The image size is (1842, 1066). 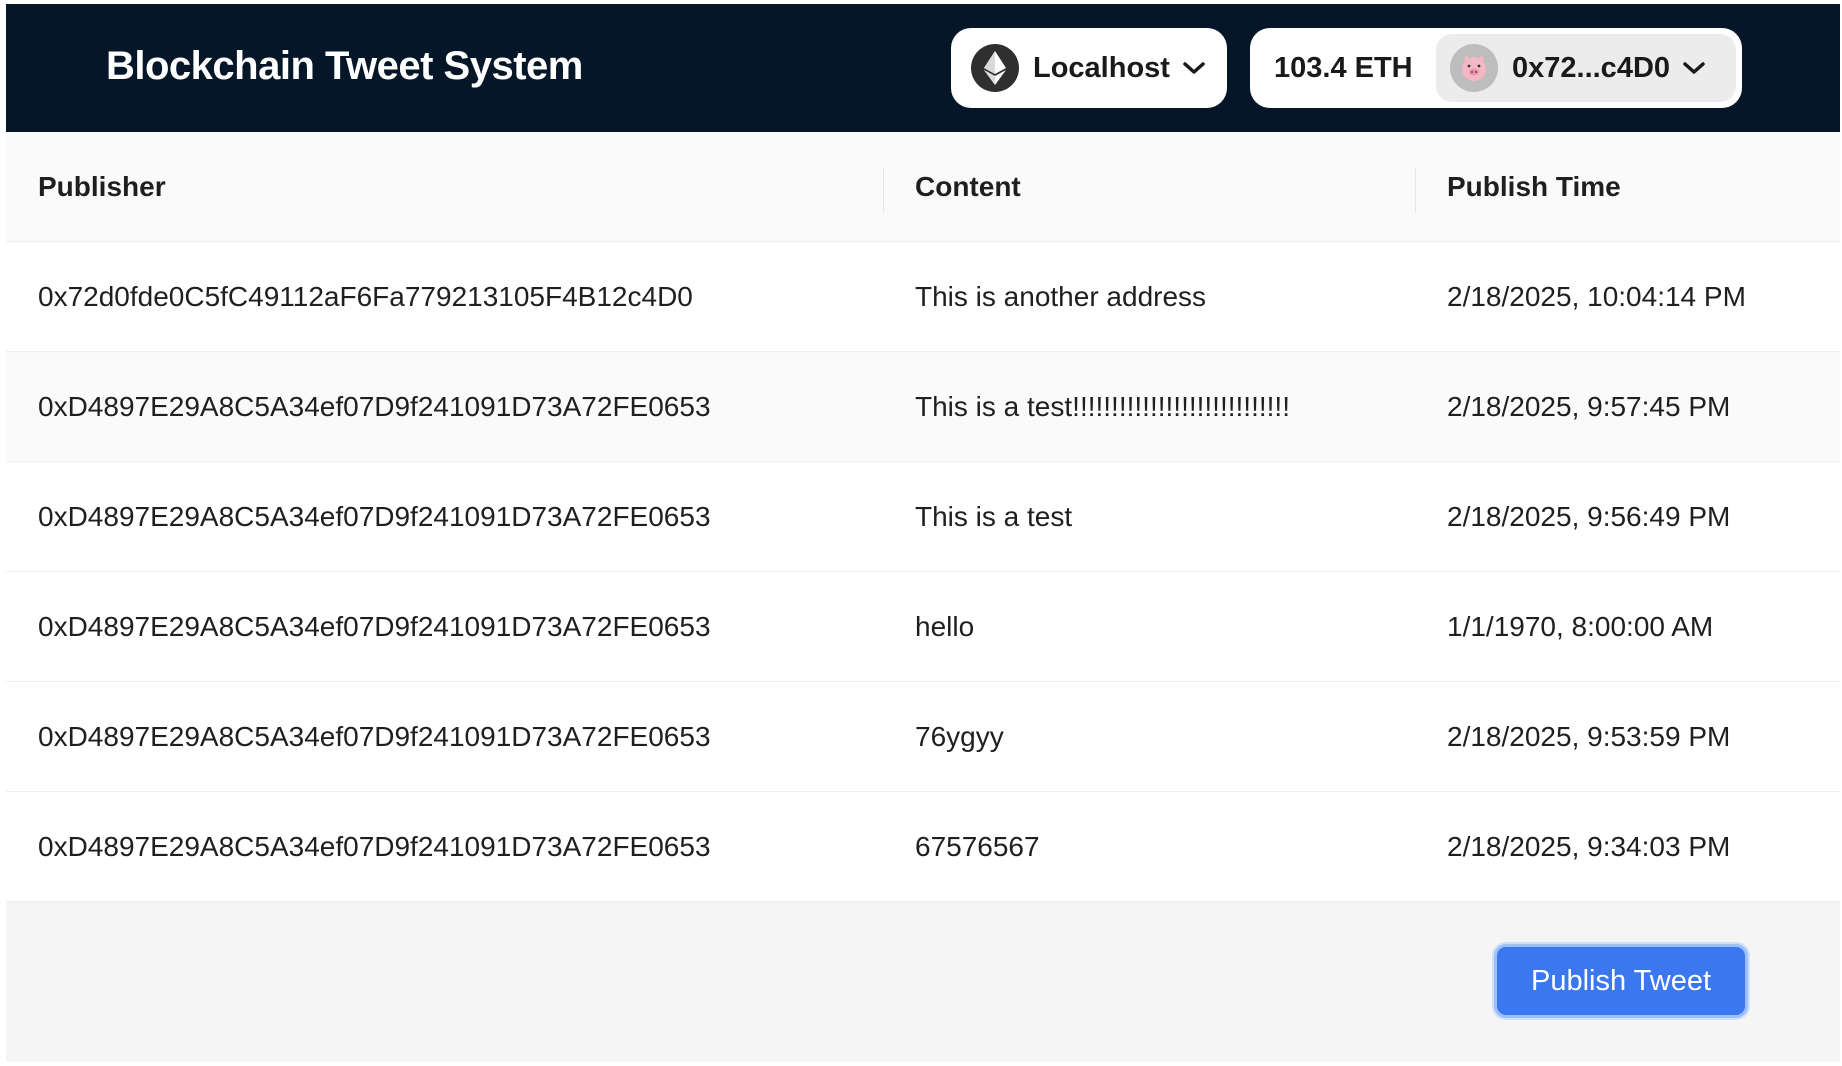 I want to click on network-selector-button: Localhost, so click(x=1089, y=68).